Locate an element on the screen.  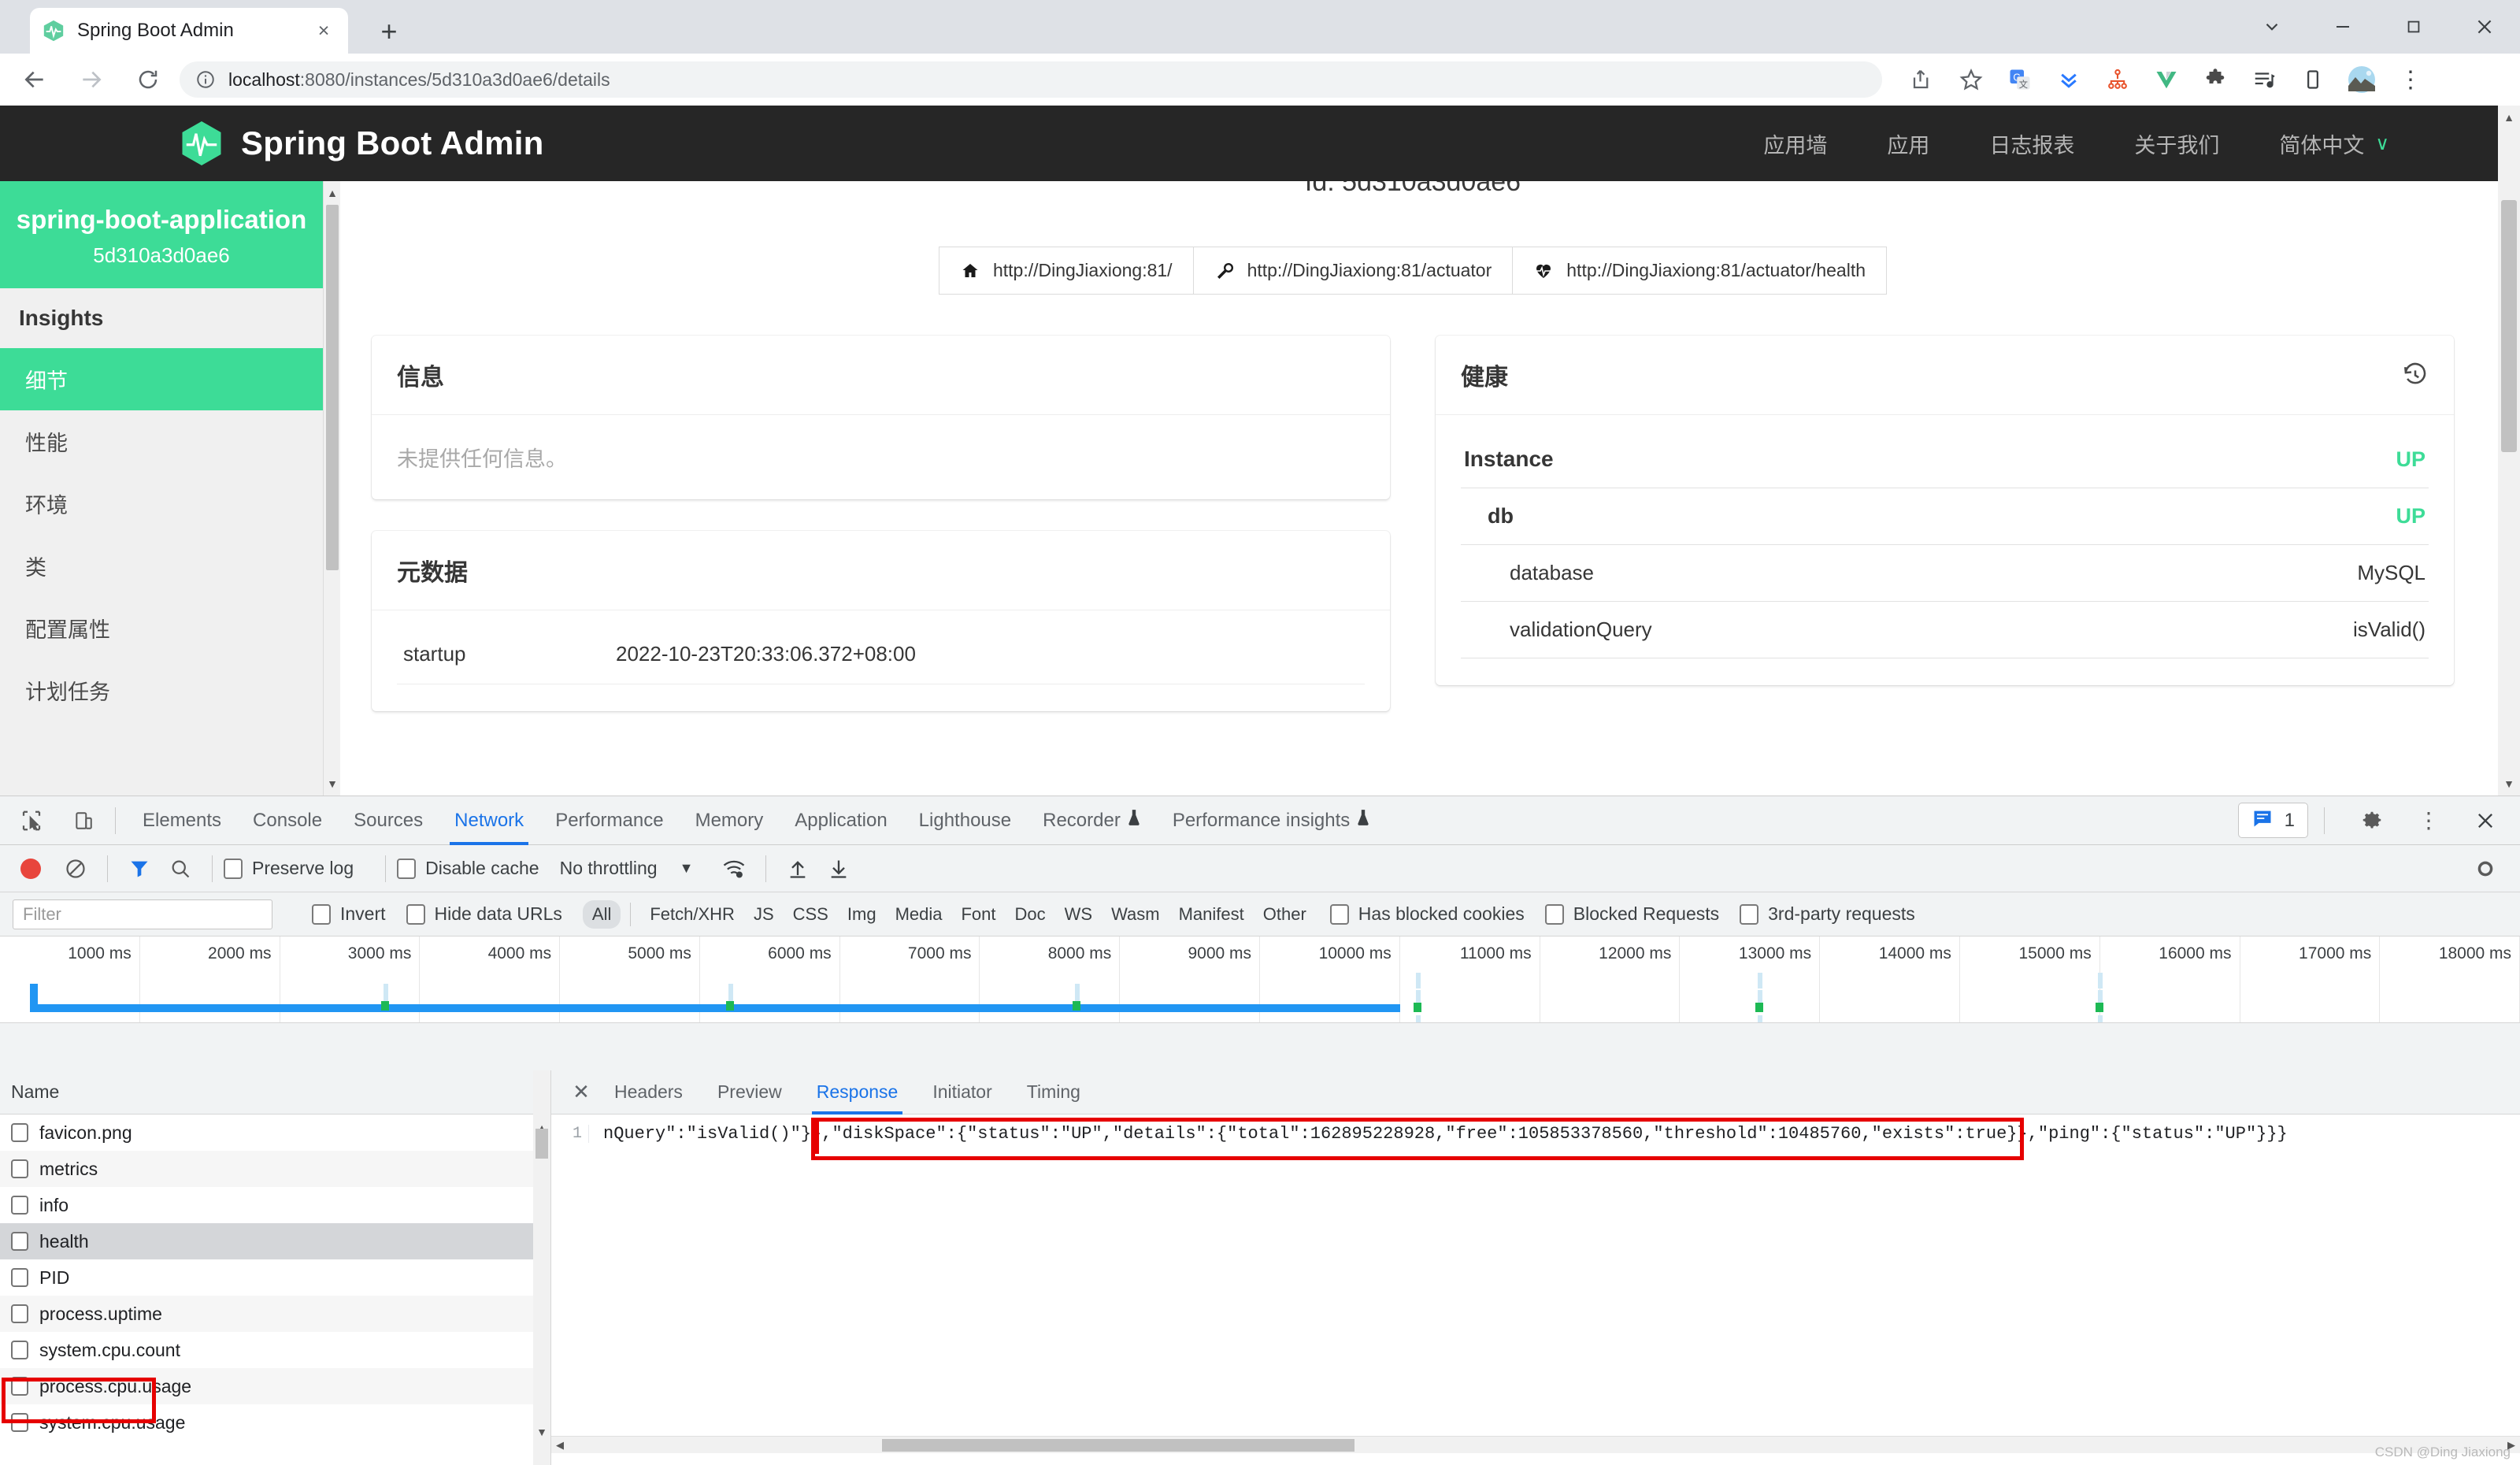
tab-lighthouse: Lighthouse is located at coordinates (965, 821).